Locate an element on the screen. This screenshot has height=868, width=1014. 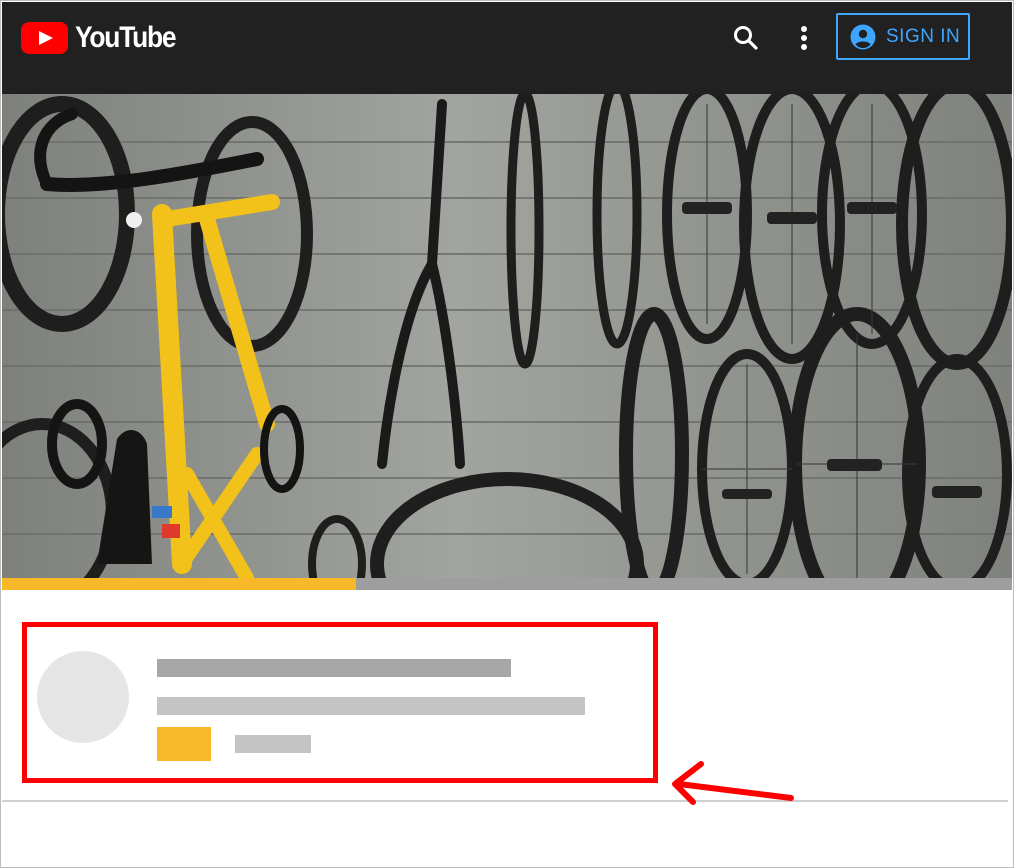
youtube-play-icon is located at coordinates (44, 38).